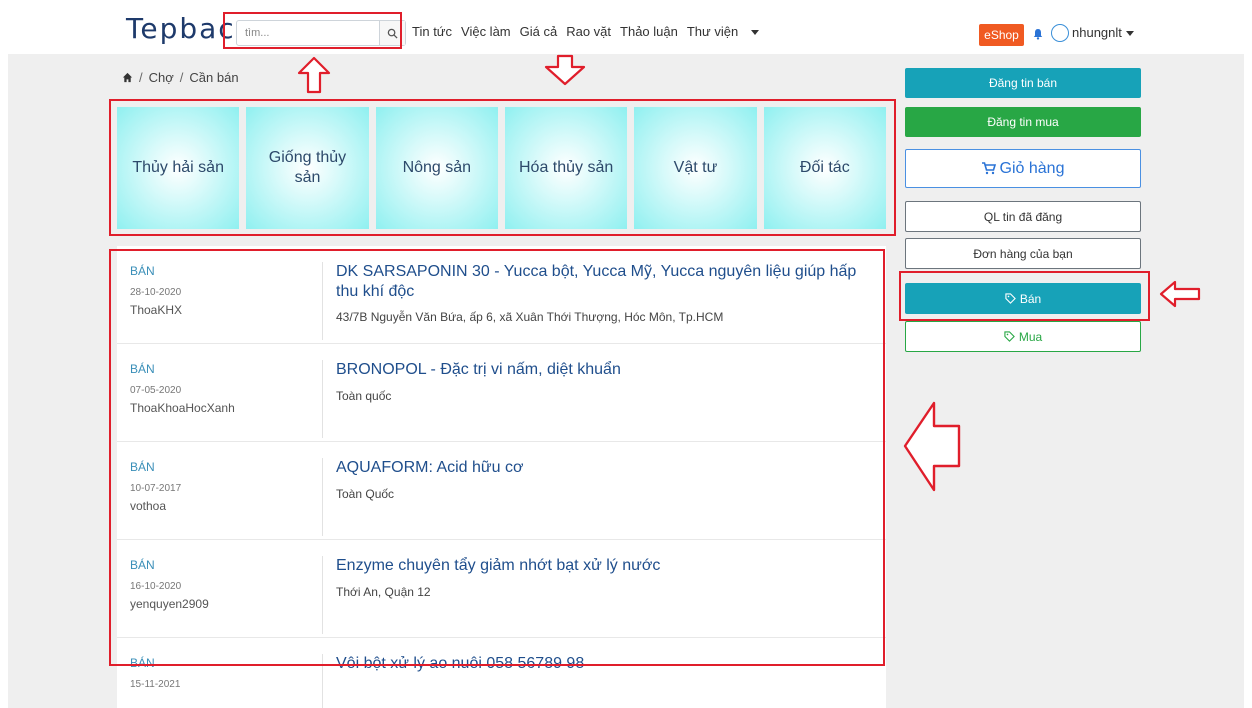  What do you see at coordinates (1038, 34) in the screenshot?
I see `bell-icon` at bounding box center [1038, 34].